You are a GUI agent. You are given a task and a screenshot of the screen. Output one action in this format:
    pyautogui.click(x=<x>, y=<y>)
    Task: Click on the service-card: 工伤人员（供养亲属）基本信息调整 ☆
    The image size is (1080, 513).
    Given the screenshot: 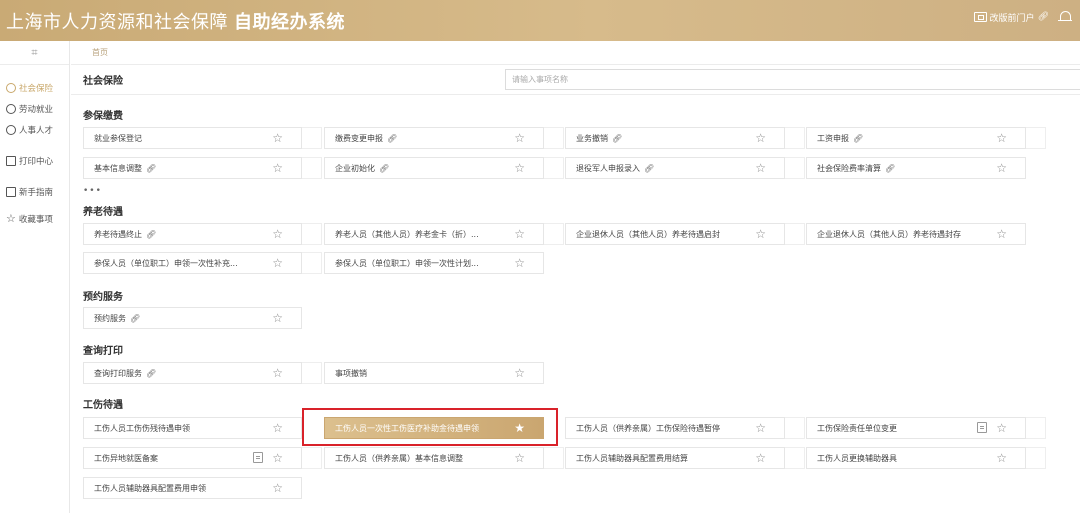 What is the action you would take?
    pyautogui.click(x=434, y=458)
    